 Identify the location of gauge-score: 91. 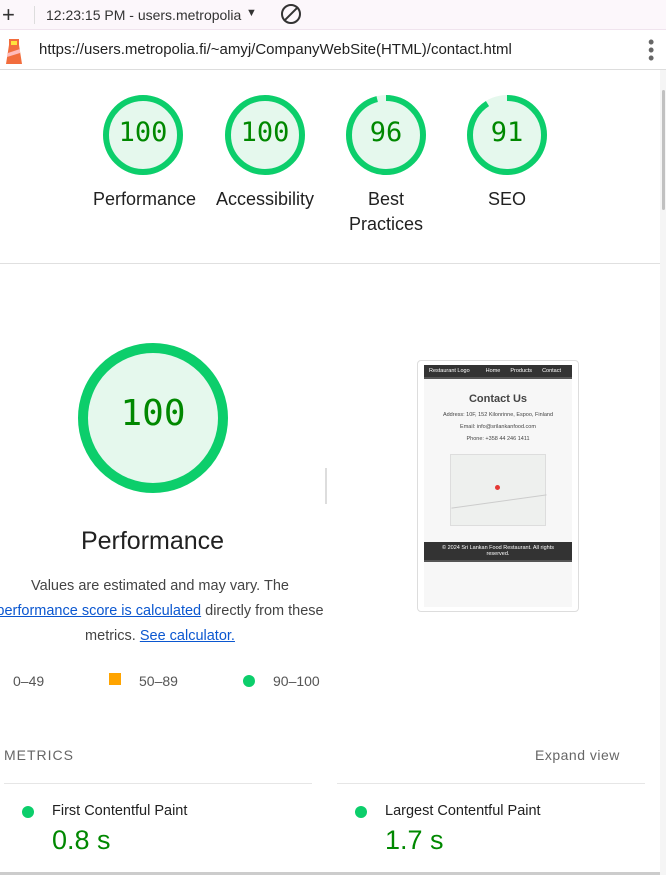
(507, 132).